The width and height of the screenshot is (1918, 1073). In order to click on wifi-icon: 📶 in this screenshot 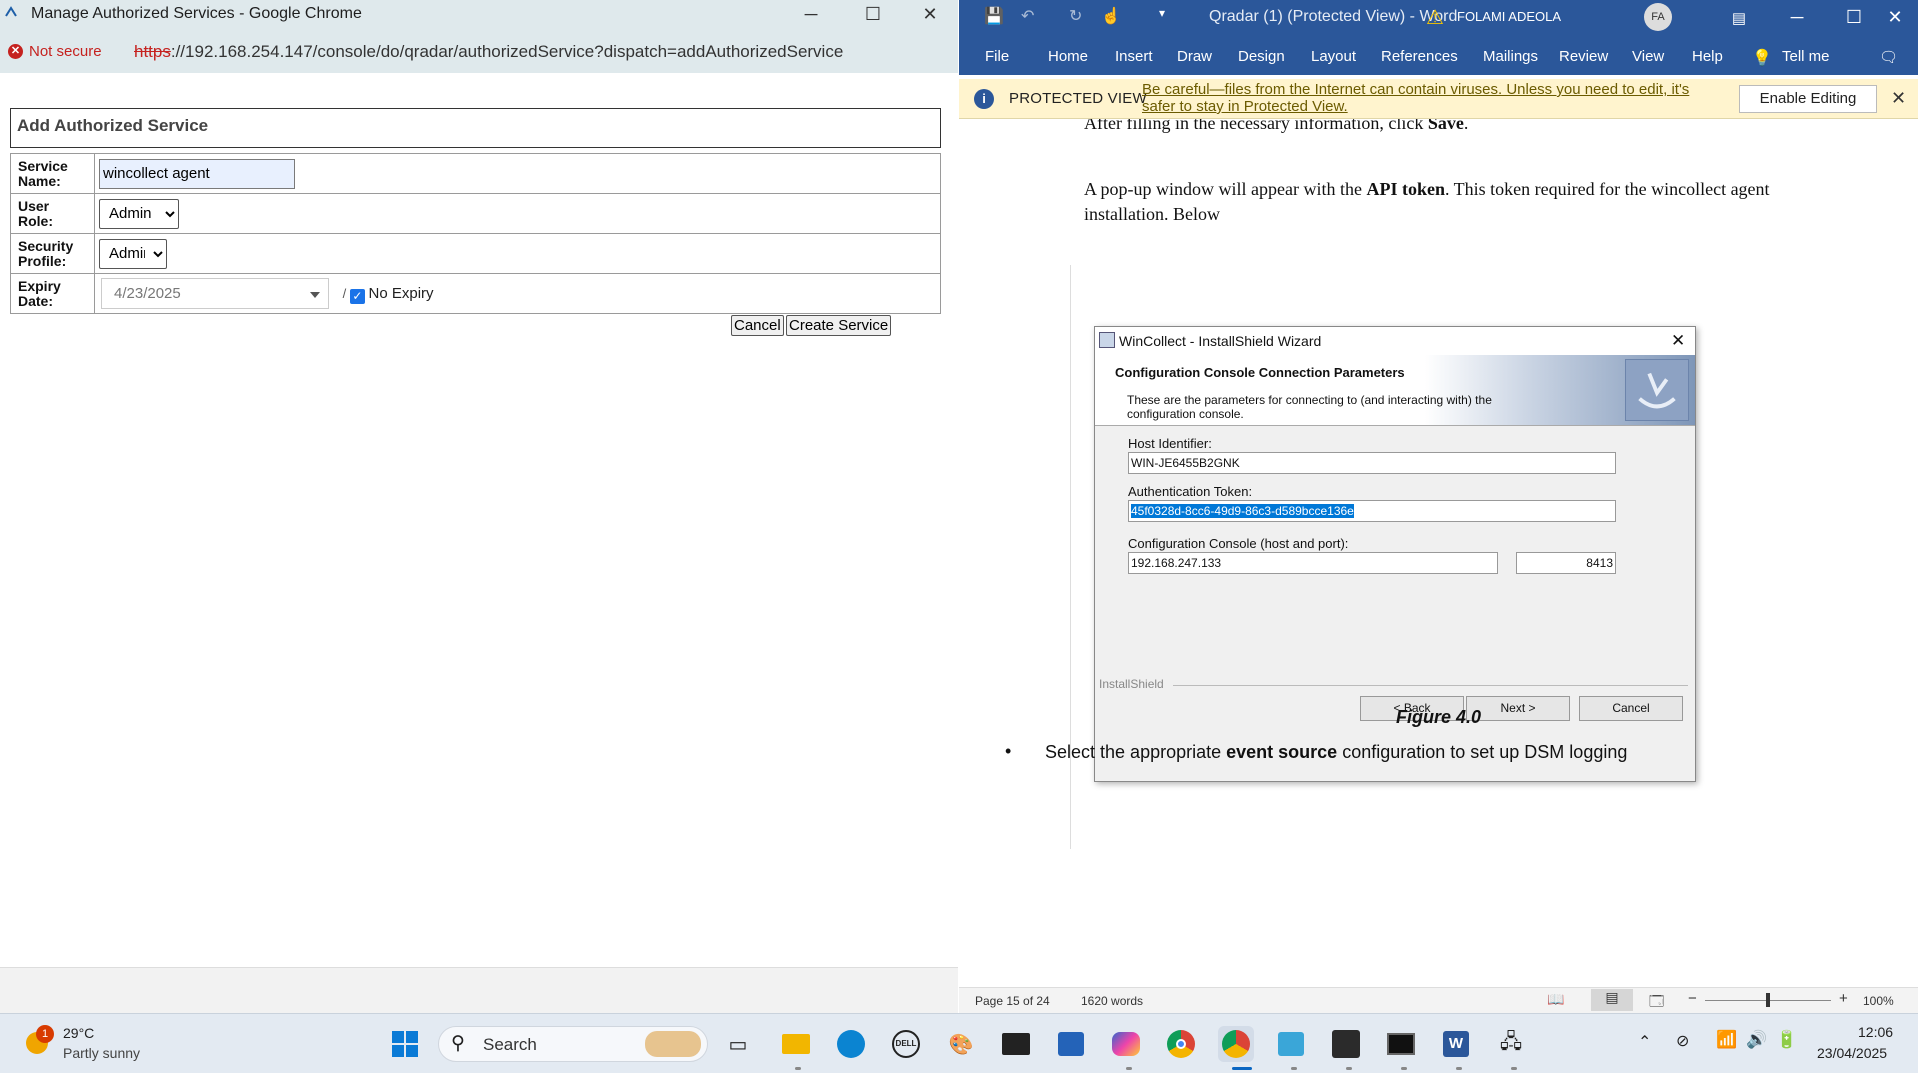, I will do `click(1726, 1040)`.